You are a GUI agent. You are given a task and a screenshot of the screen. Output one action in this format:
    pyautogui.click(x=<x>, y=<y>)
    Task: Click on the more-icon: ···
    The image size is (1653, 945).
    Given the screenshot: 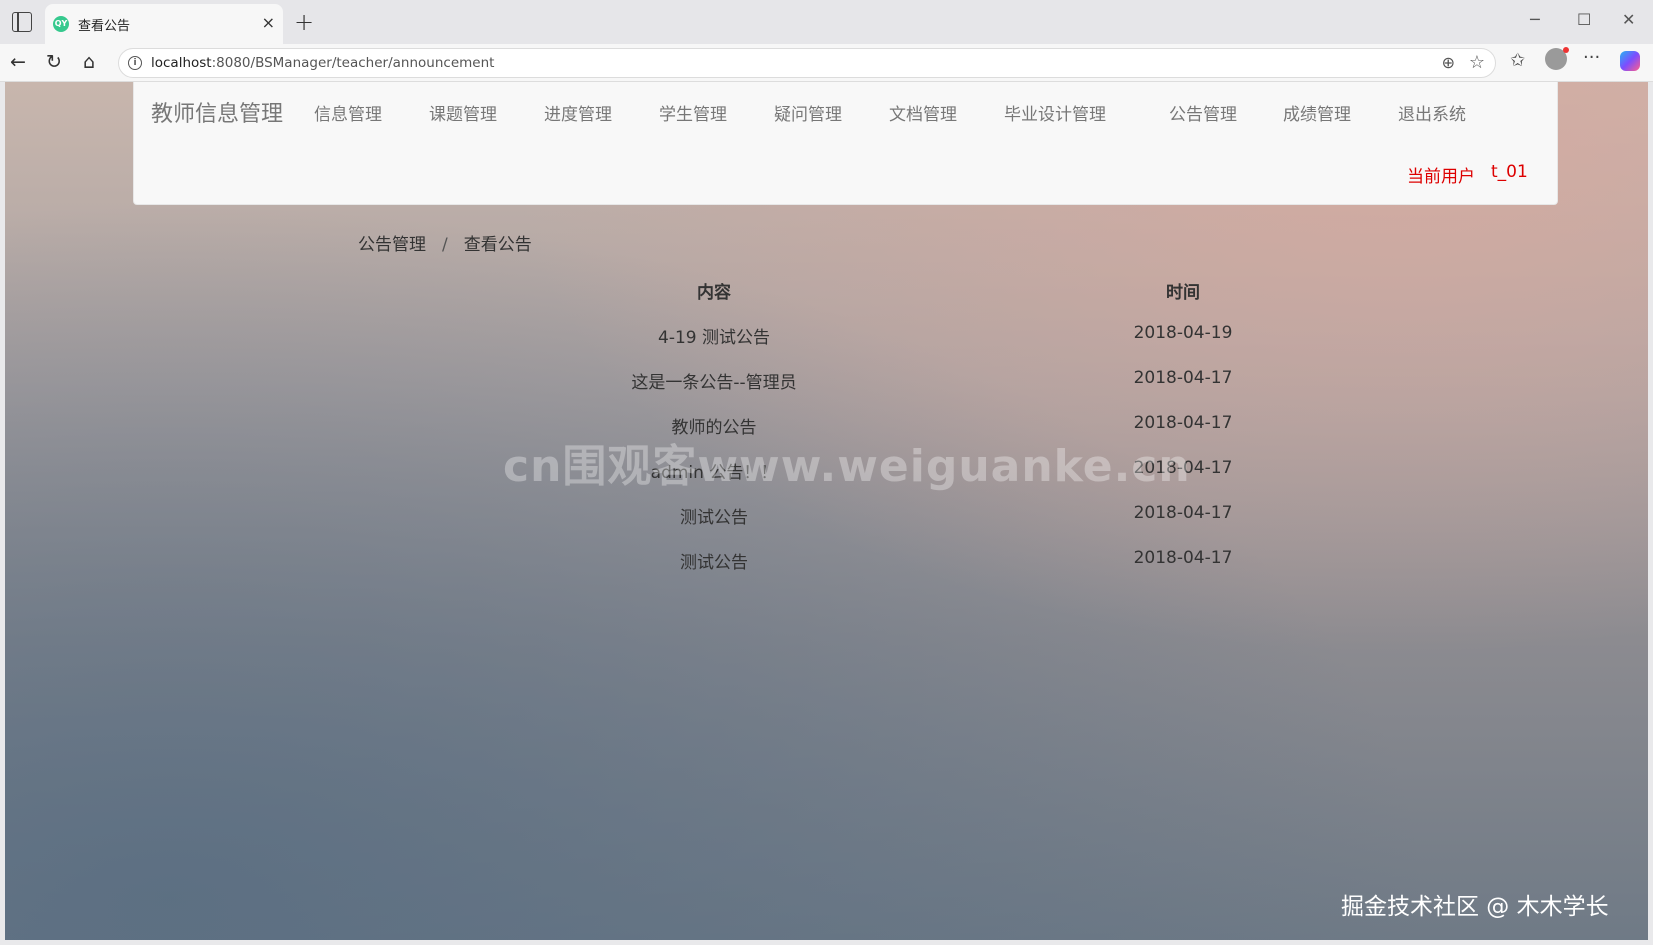 What is the action you would take?
    pyautogui.click(x=1591, y=57)
    